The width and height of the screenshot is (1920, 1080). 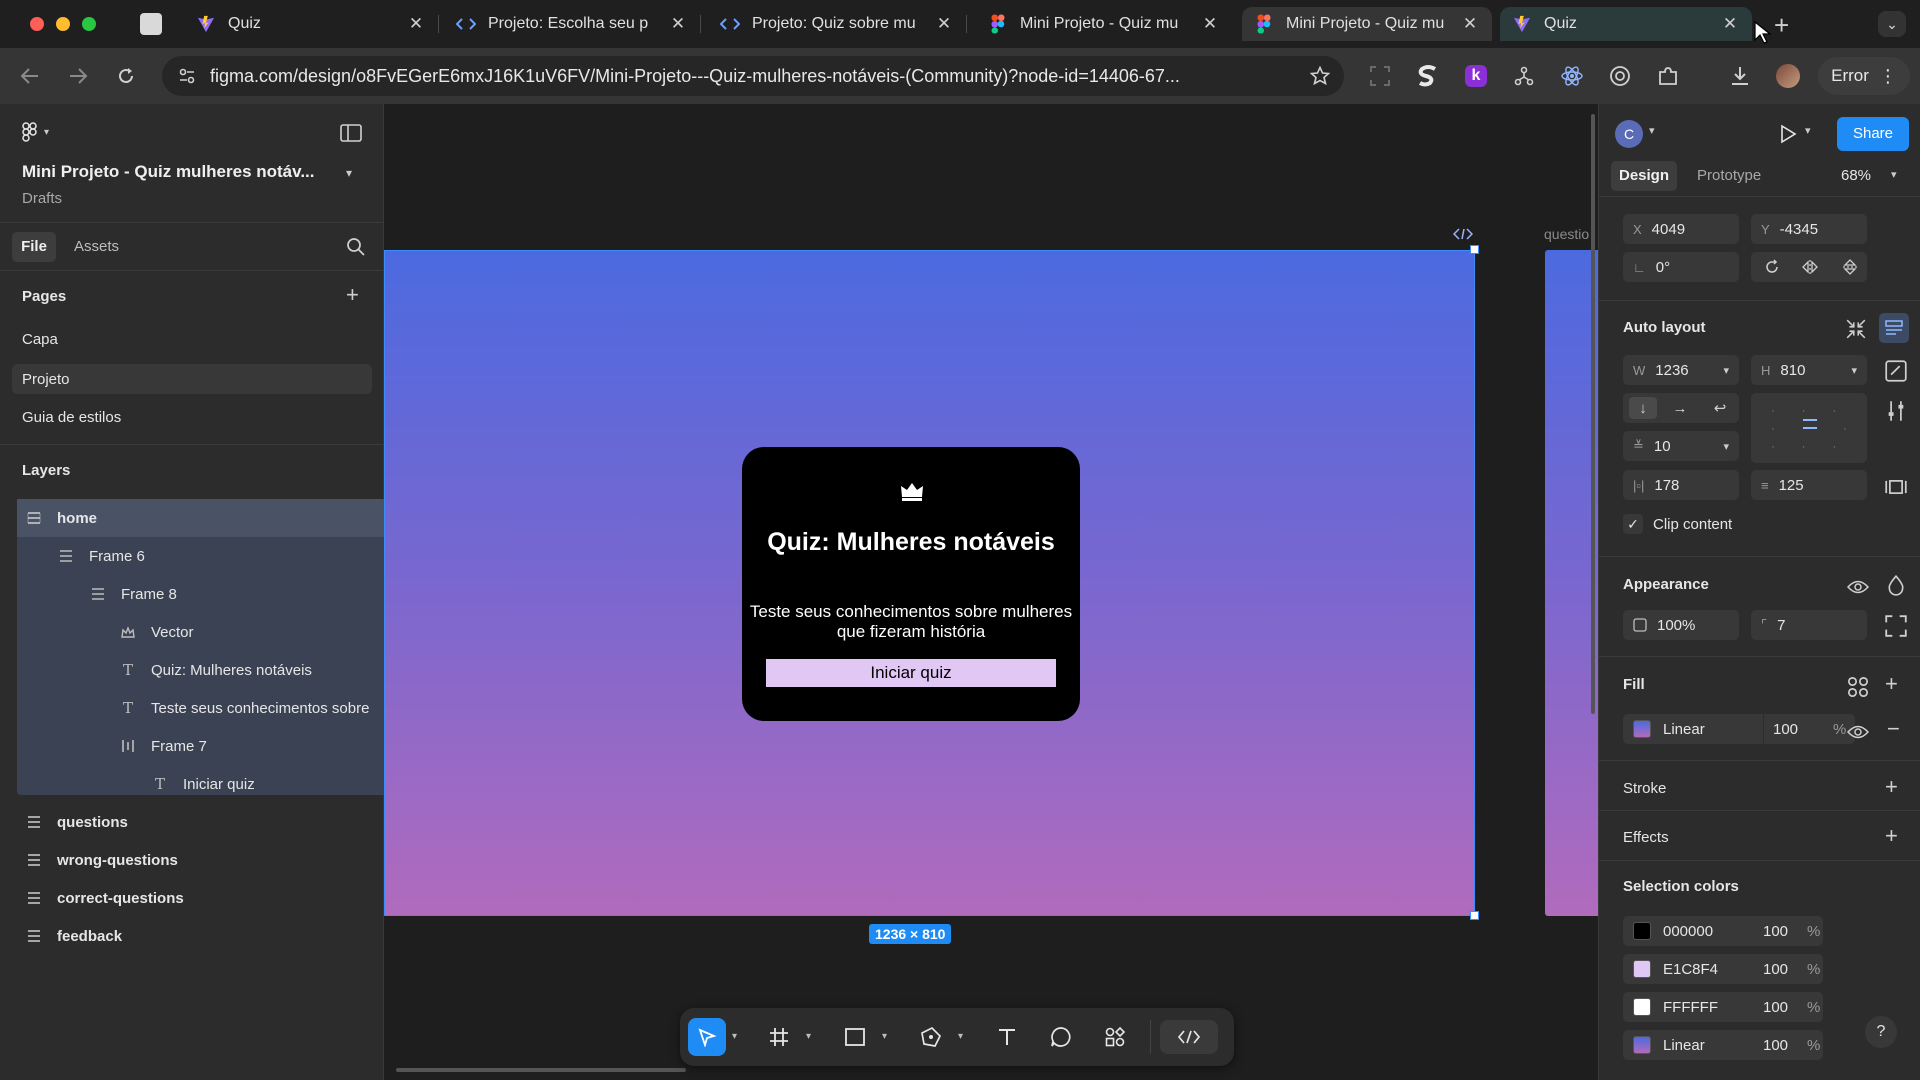 What do you see at coordinates (1858, 687) in the screenshot?
I see `styles-grid-icon` at bounding box center [1858, 687].